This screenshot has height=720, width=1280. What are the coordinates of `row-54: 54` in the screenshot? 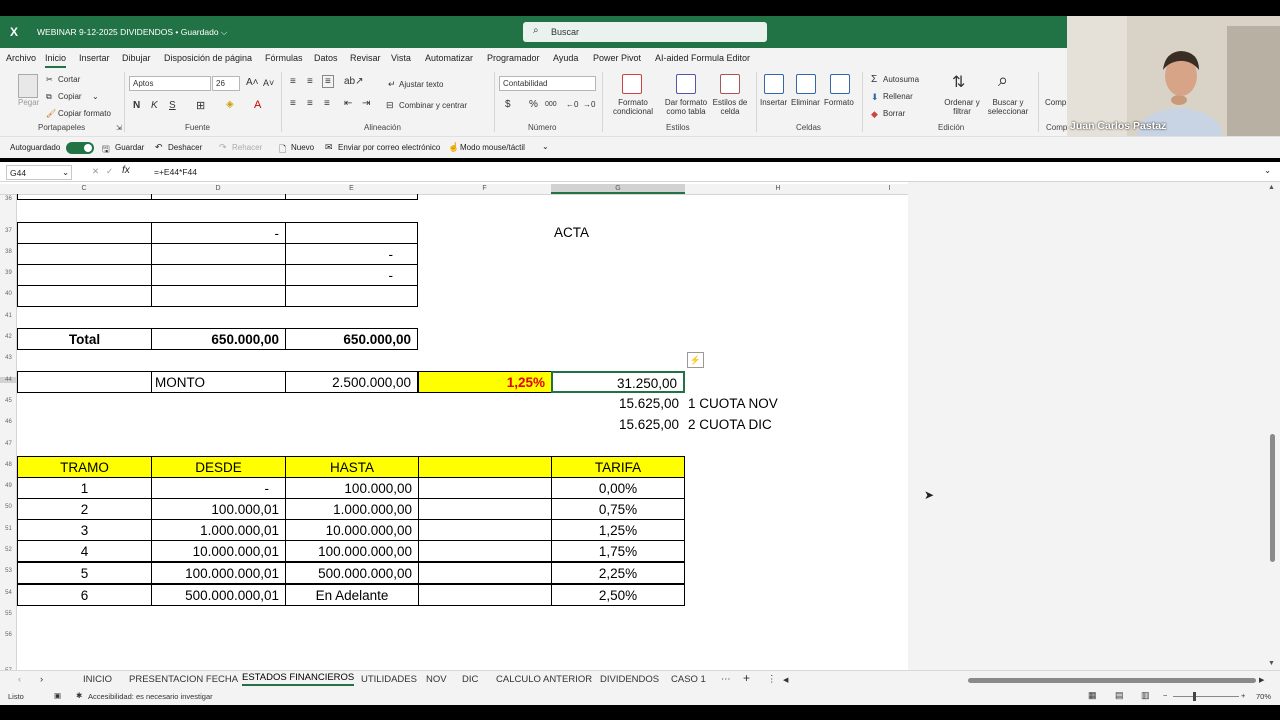 It's located at (8, 593).